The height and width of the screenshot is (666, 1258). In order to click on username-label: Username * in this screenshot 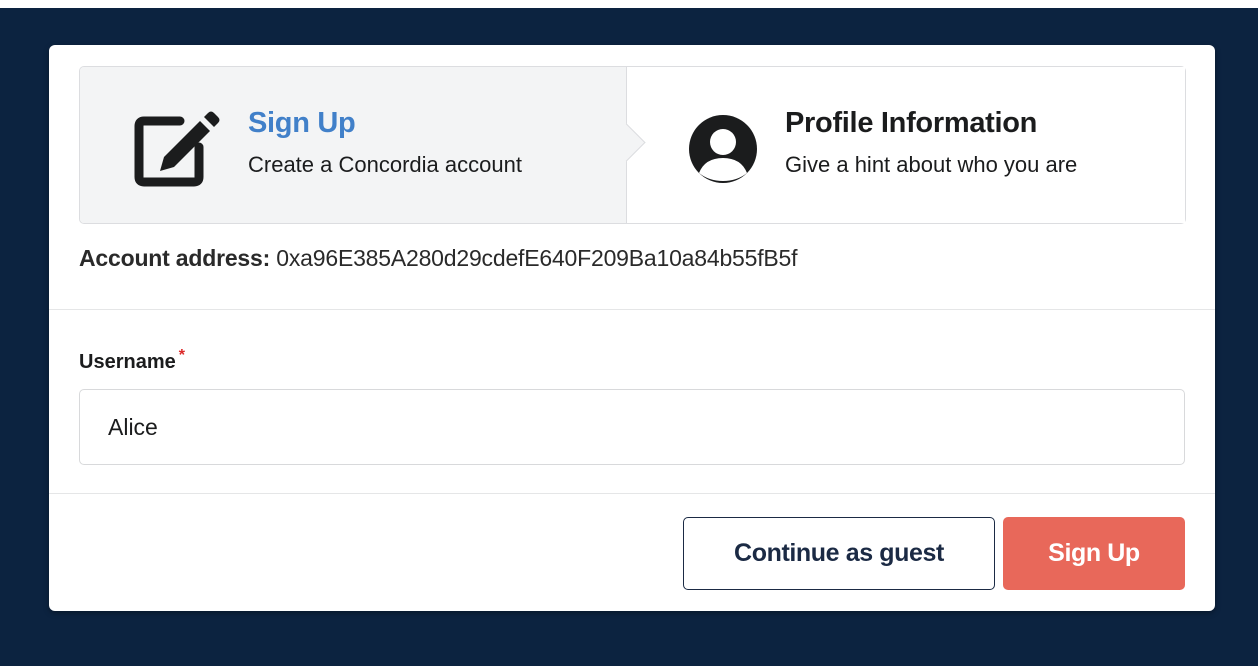, I will do `click(132, 360)`.